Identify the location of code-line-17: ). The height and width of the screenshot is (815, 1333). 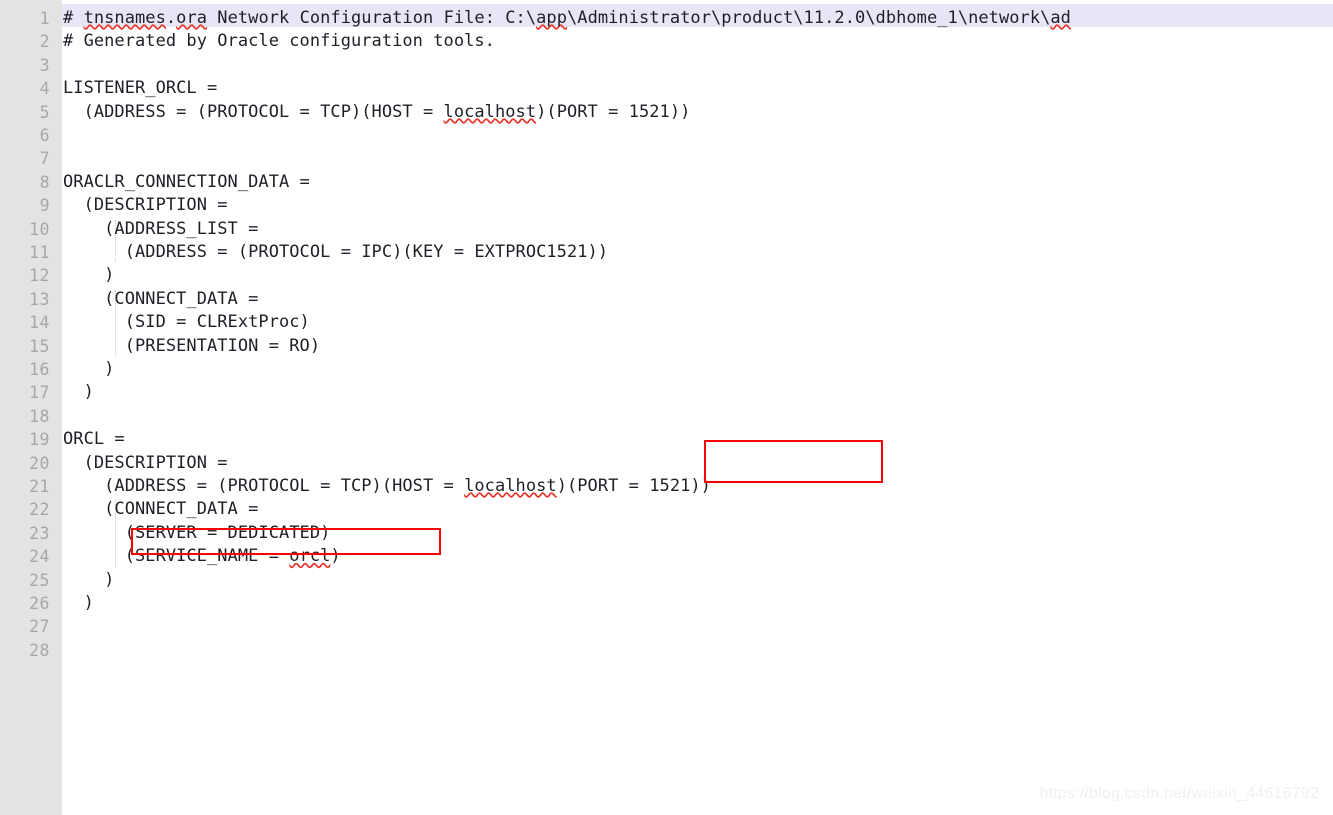
(78, 392).